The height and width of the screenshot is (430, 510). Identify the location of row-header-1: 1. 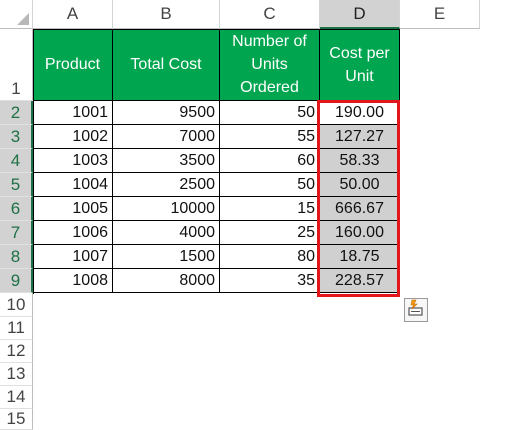
(16, 65).